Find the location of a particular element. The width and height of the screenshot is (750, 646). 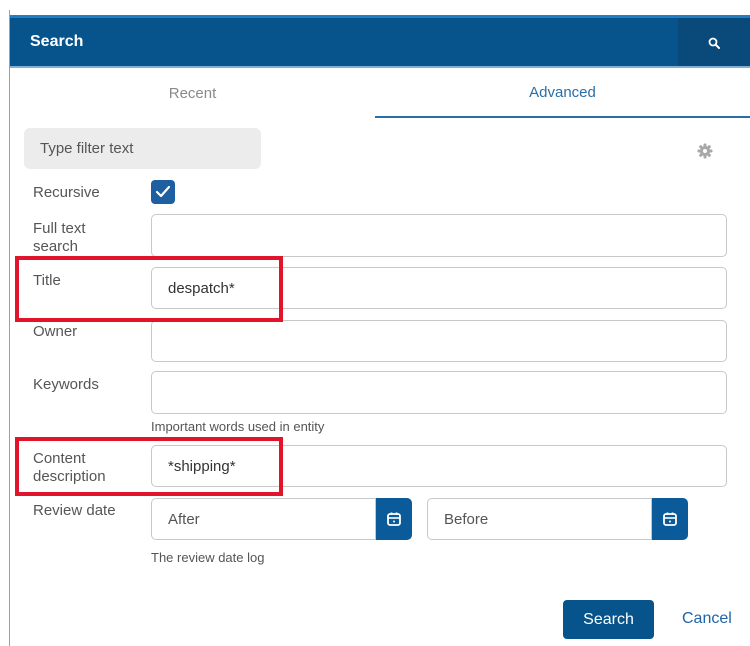

search-header: Search is located at coordinates (380, 41).